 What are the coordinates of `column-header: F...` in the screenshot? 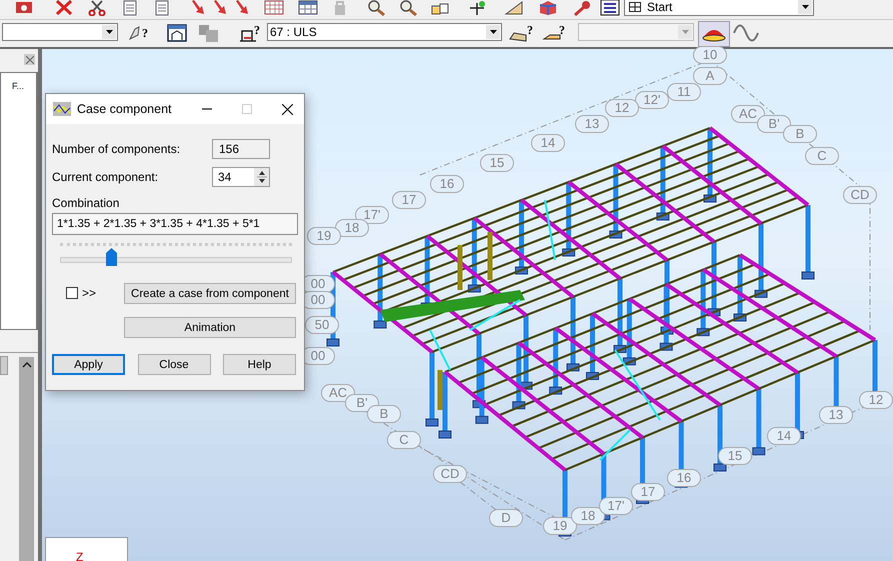 It's located at (18, 86).